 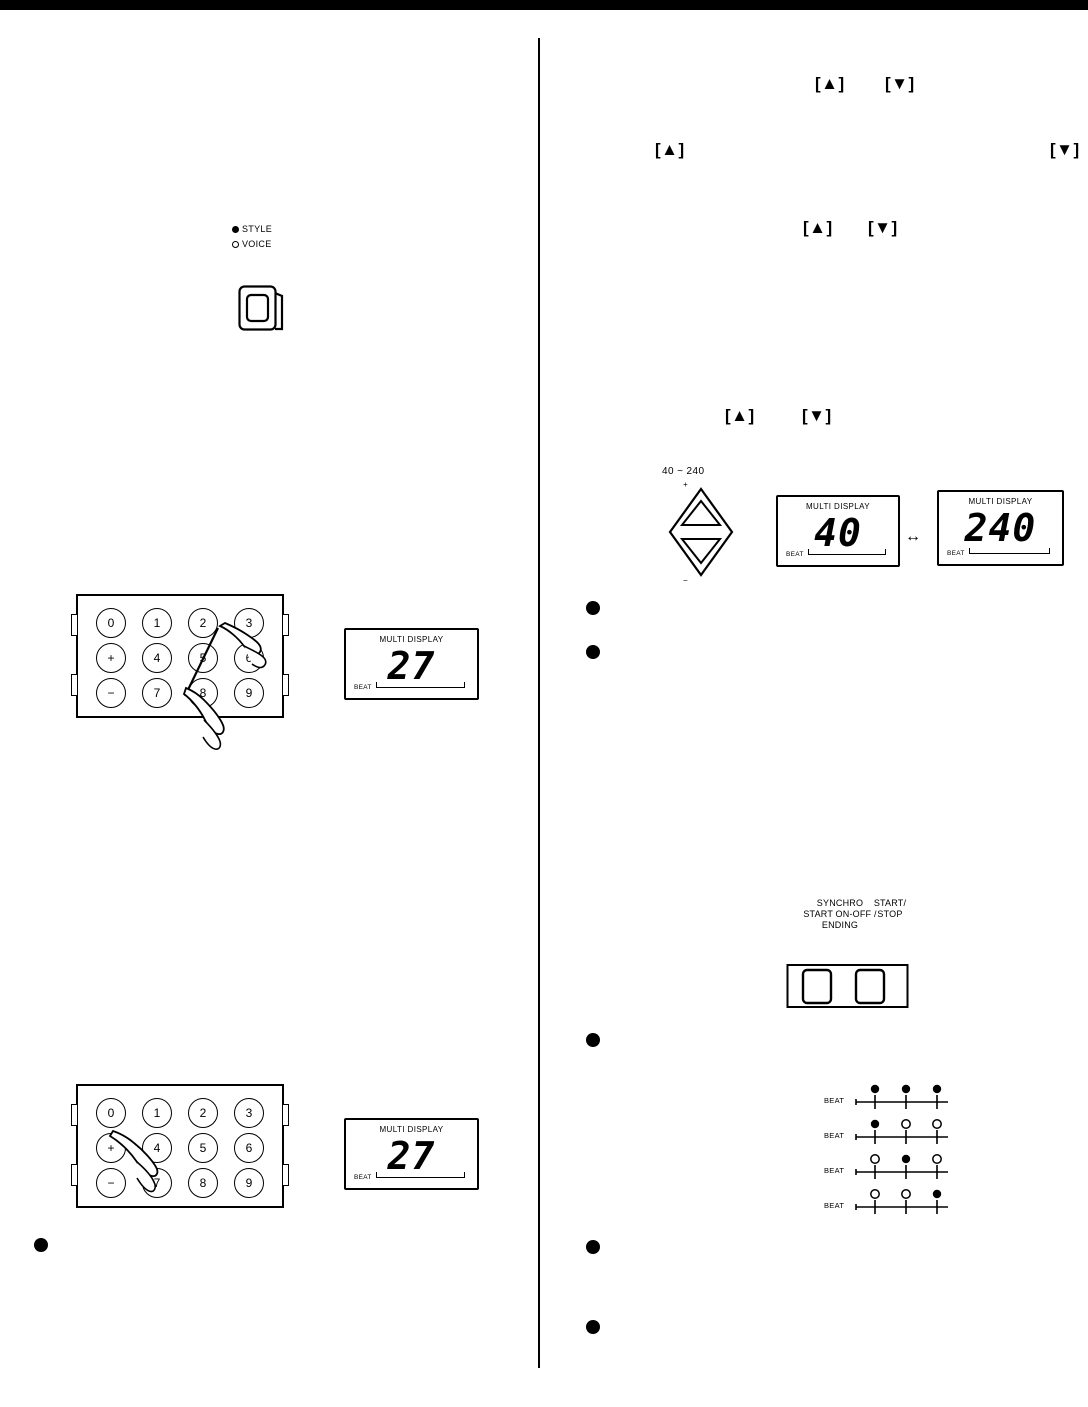 I want to click on keypad-top-finger-annotation, so click(x=224, y=685).